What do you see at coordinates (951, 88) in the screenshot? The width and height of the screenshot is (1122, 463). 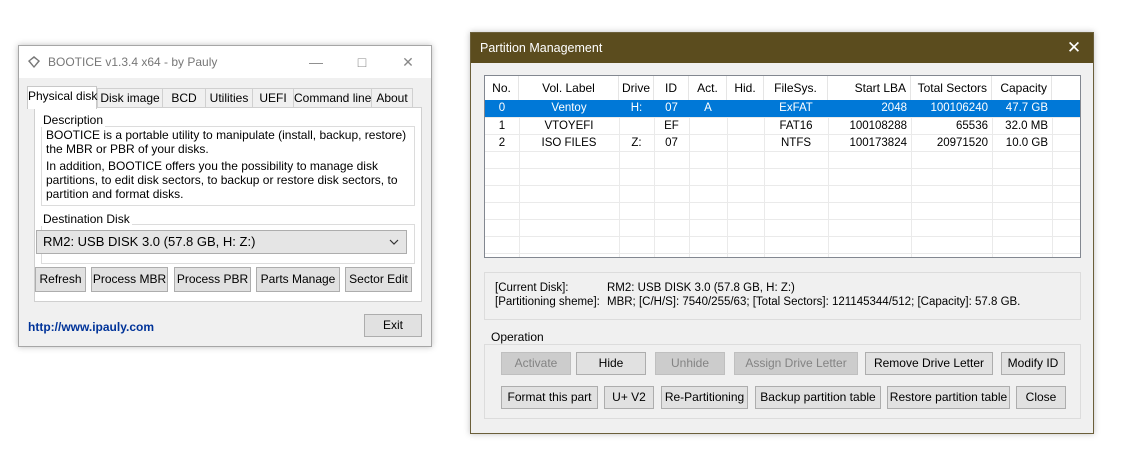 I see `column-header-total-sectors: Total Sectors` at bounding box center [951, 88].